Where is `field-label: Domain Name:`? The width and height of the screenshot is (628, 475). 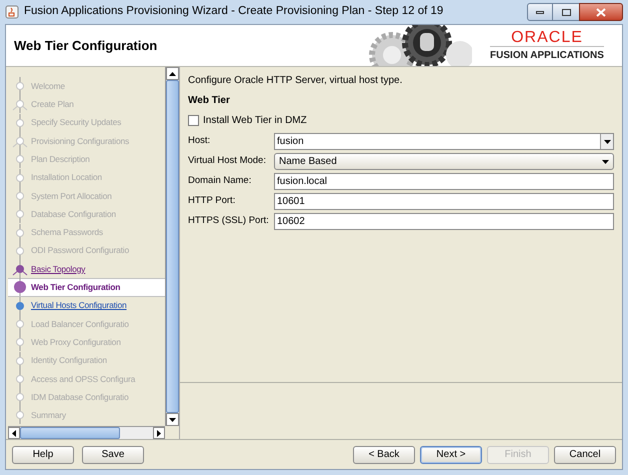 field-label: Domain Name: is located at coordinates (220, 181).